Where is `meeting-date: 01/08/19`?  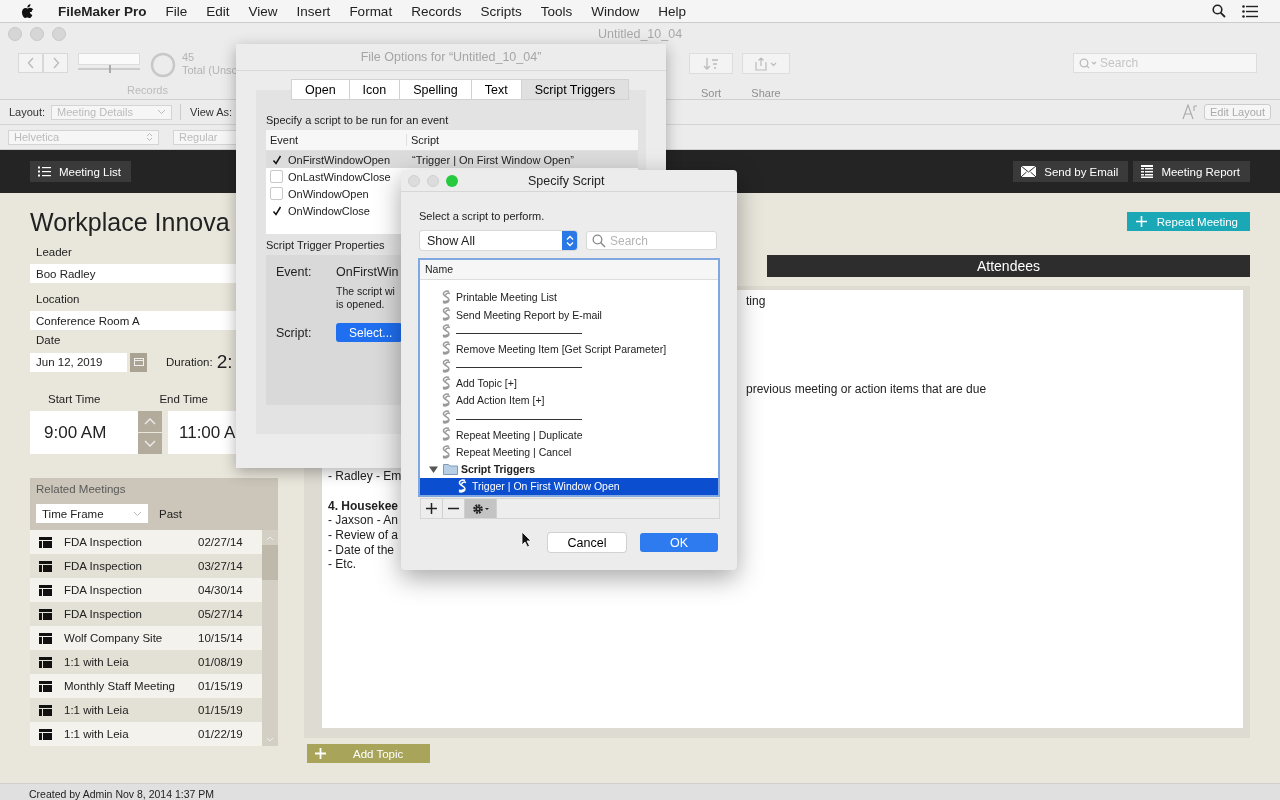
meeting-date: 01/08/19 is located at coordinates (220, 662).